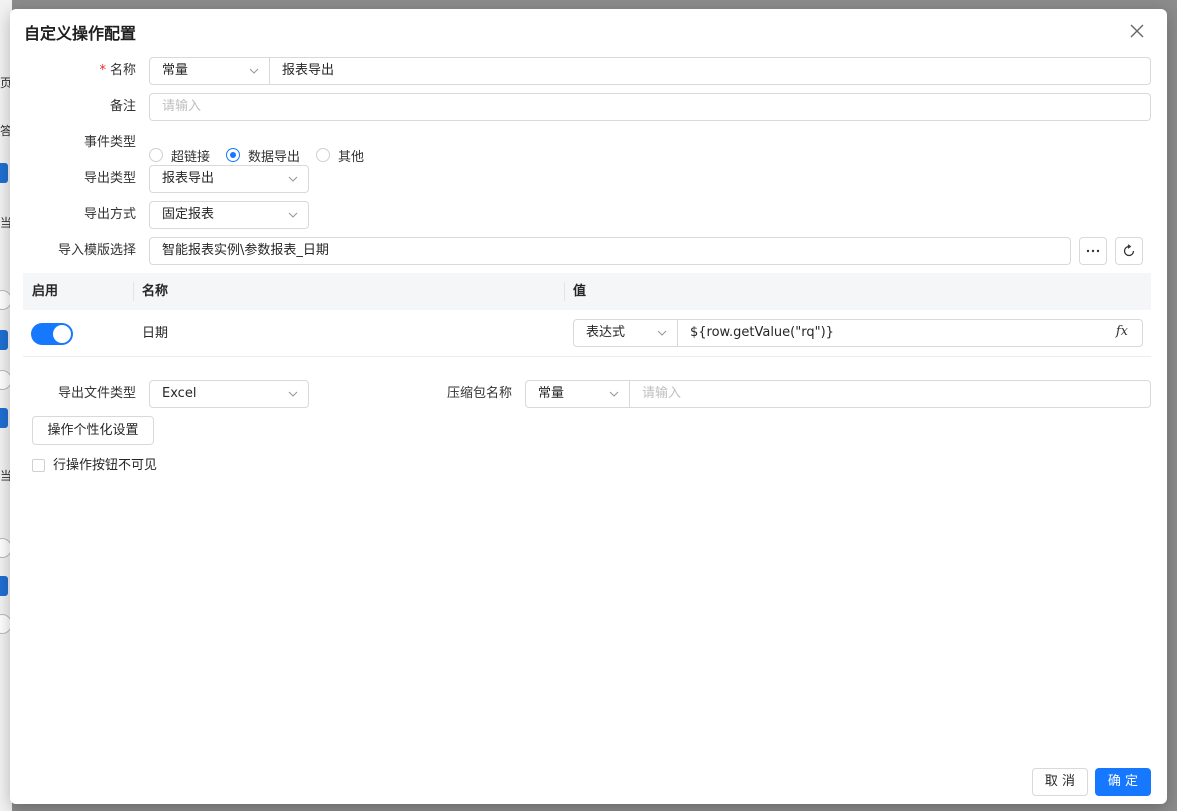 This screenshot has height=811, width=1177. What do you see at coordinates (662, 393) in the screenshot?
I see `zip-name-placeholder: 请输入` at bounding box center [662, 393].